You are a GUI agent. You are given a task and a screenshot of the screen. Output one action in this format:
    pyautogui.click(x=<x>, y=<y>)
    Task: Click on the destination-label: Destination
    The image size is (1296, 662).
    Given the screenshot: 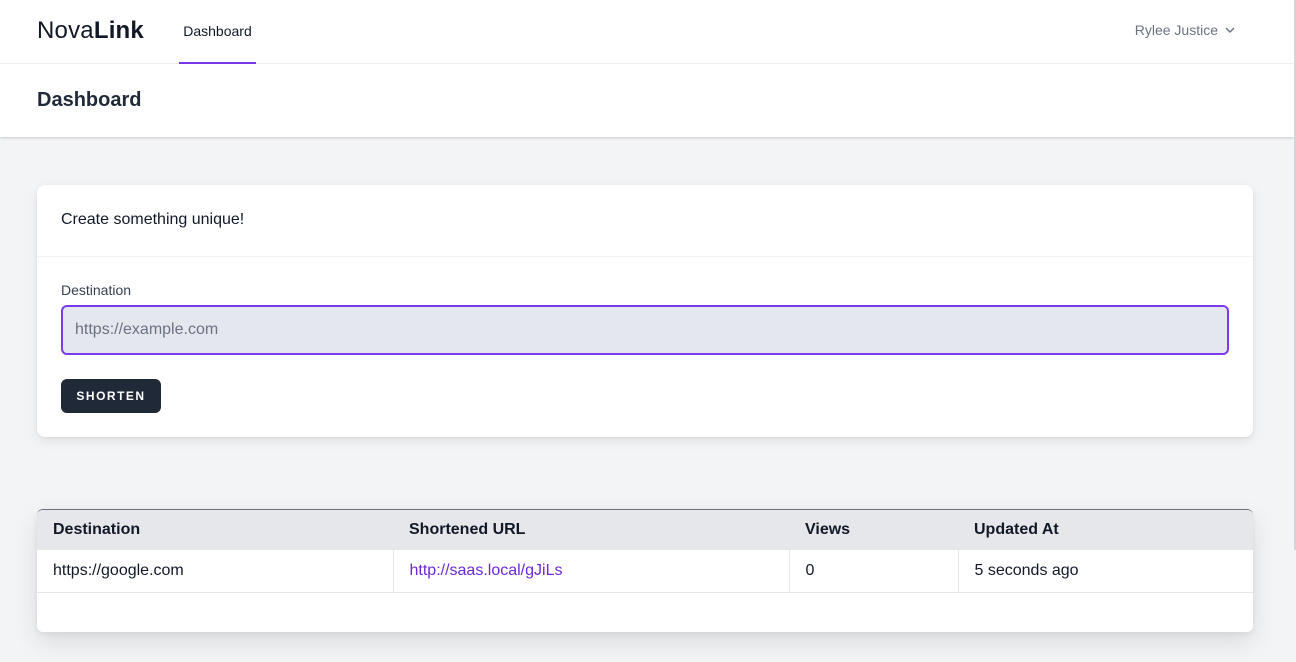 What is the action you would take?
    pyautogui.click(x=96, y=290)
    